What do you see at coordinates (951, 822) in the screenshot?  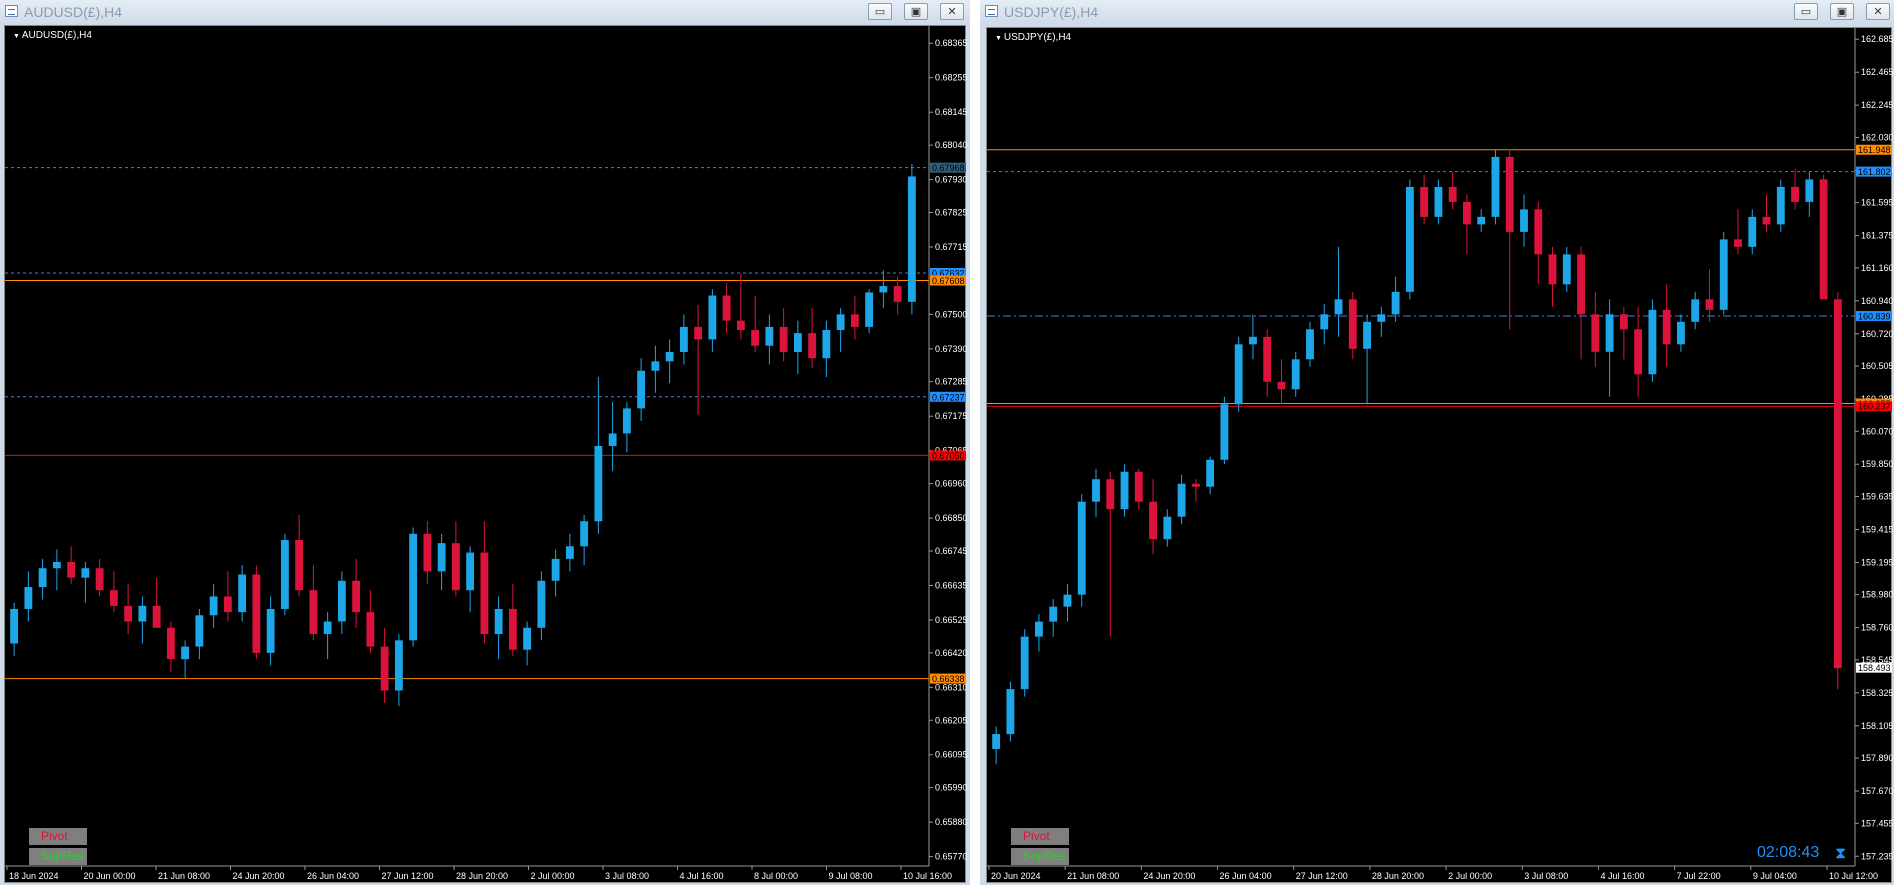 I see `price-tick-label: 0.65880` at bounding box center [951, 822].